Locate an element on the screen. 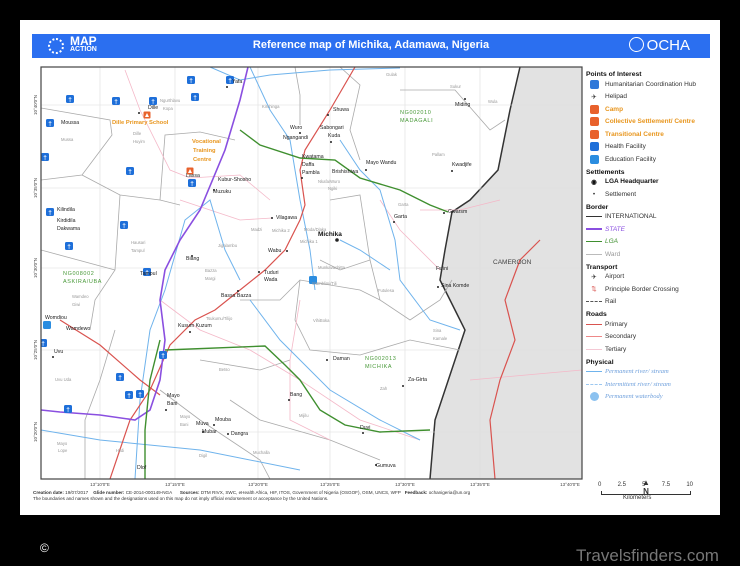 This screenshot has width=740, height=566. place-label: Bassa Bazza is located at coordinates (236, 296).